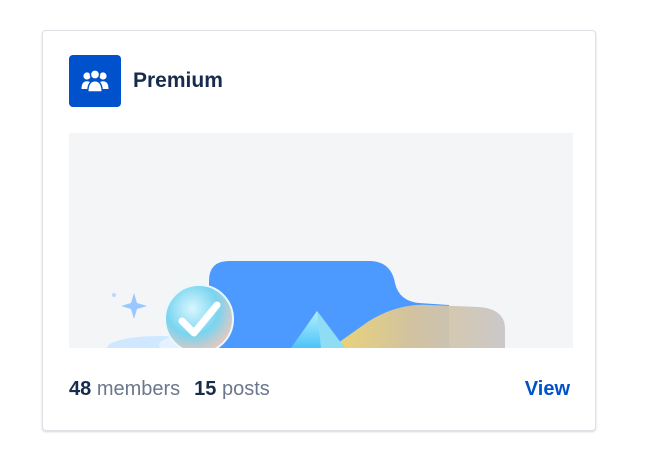 Image resolution: width=658 pixels, height=462 pixels. What do you see at coordinates (205, 389) in the screenshot?
I see `posts-count: 15` at bounding box center [205, 389].